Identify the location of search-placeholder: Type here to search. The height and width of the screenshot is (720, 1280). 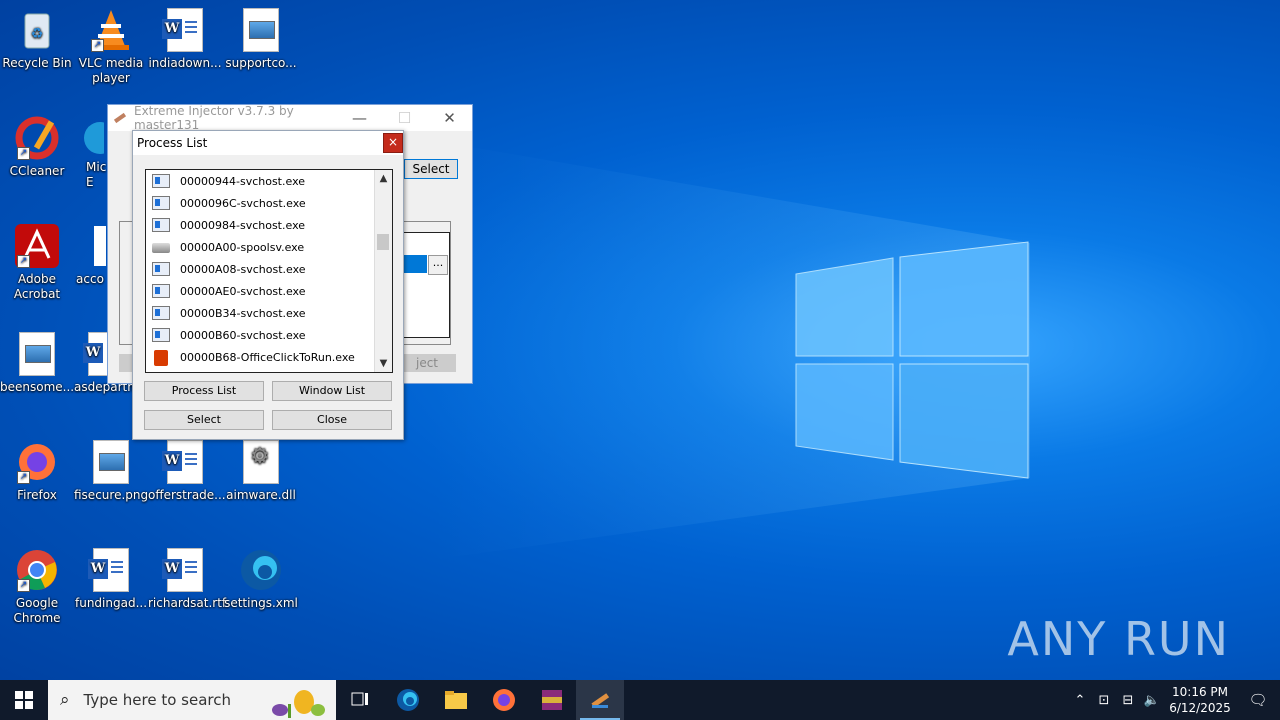
(157, 700).